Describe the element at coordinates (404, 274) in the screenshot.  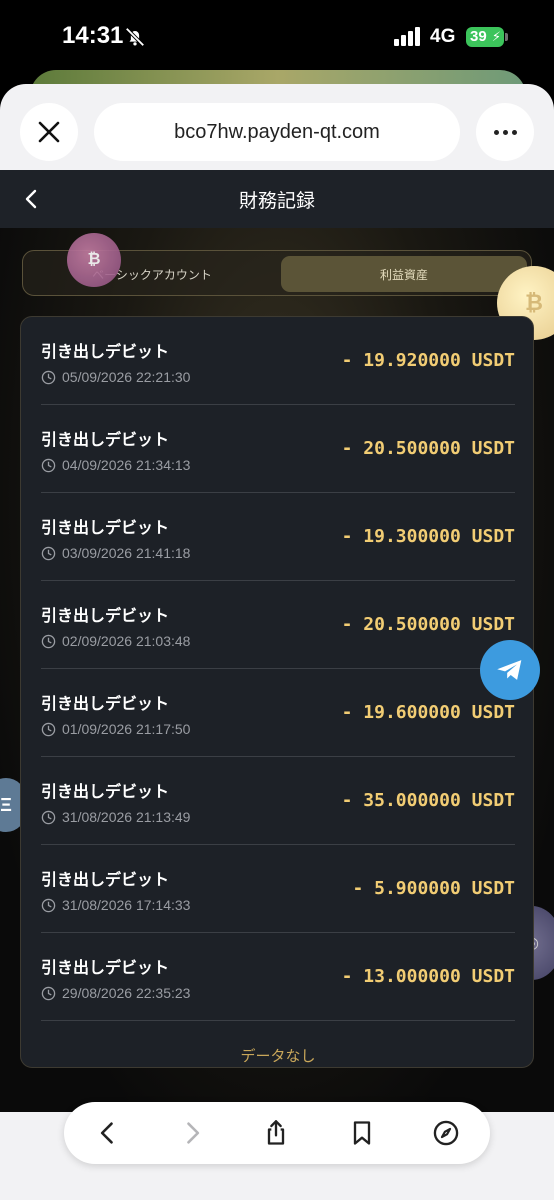
I see `tab-profit-assets: 利益資産` at that location.